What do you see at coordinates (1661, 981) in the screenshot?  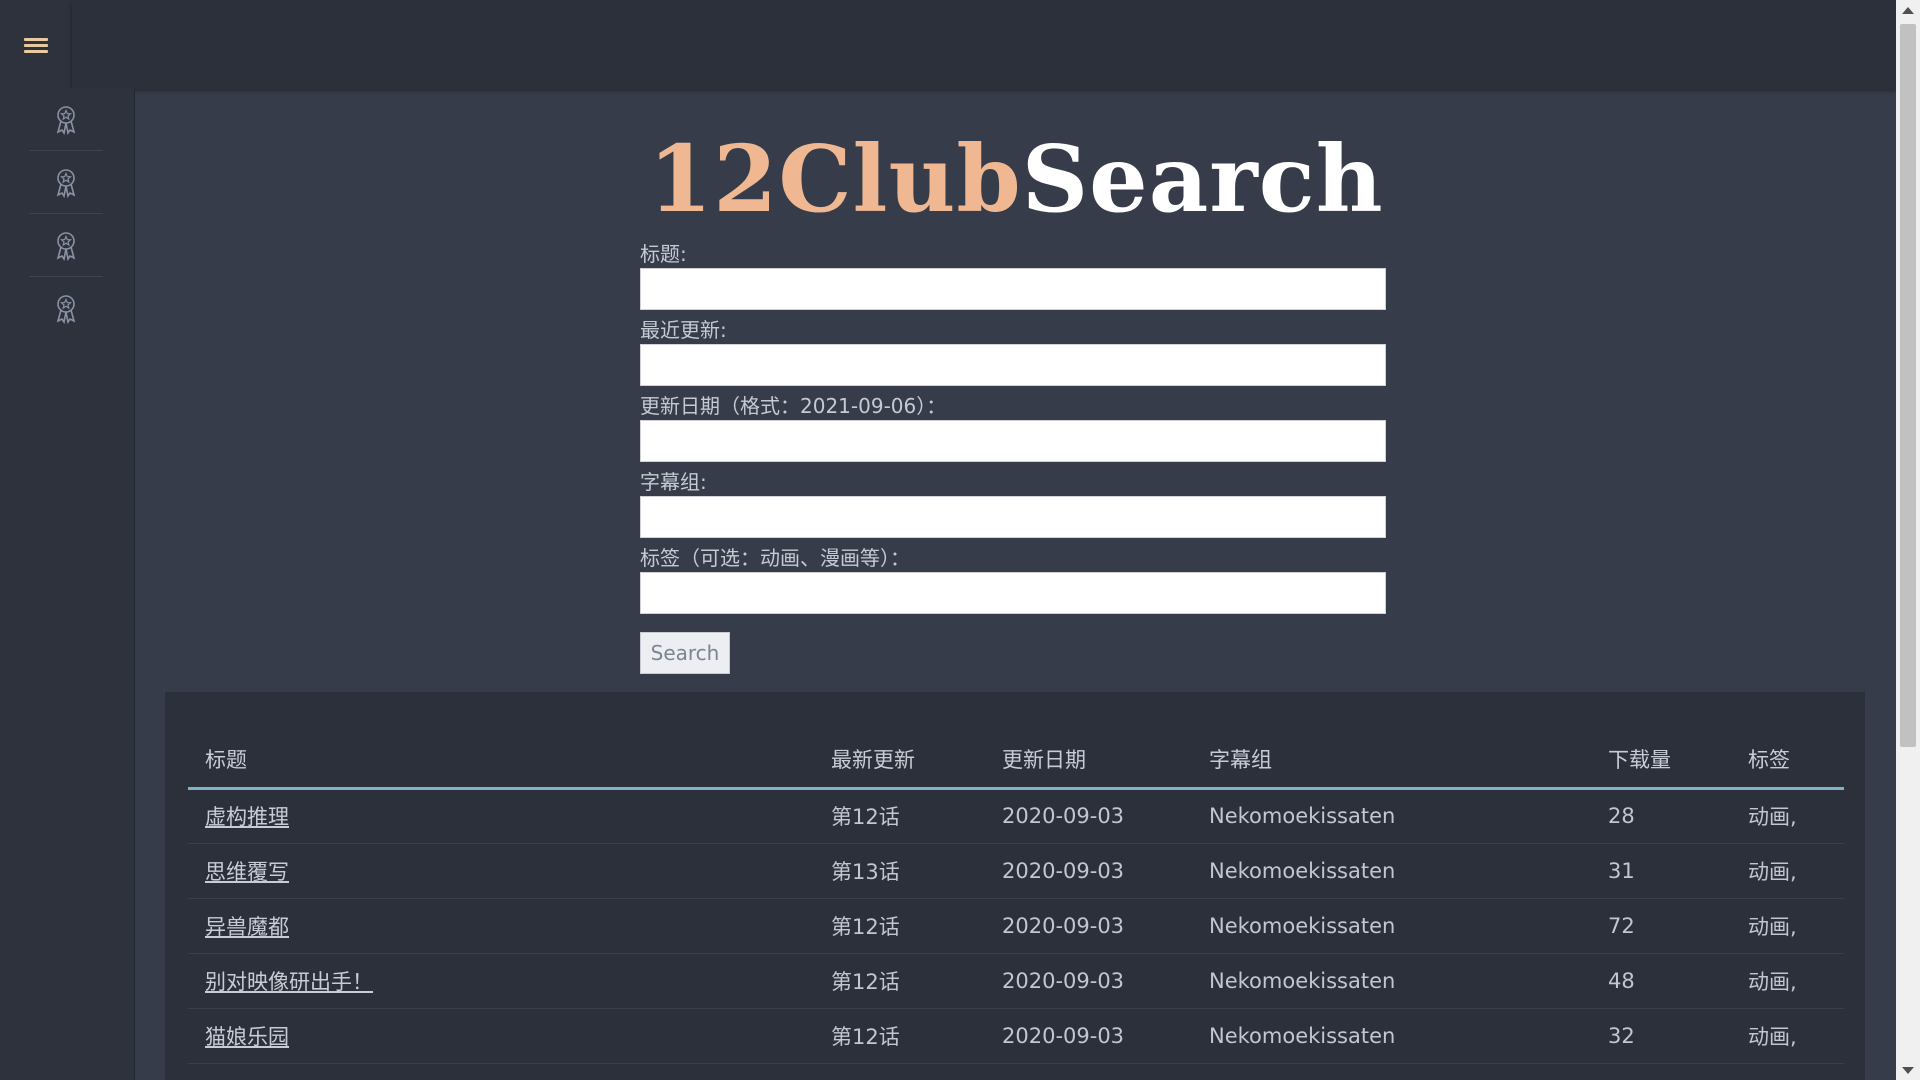 I see `downloads-cell: 48` at bounding box center [1661, 981].